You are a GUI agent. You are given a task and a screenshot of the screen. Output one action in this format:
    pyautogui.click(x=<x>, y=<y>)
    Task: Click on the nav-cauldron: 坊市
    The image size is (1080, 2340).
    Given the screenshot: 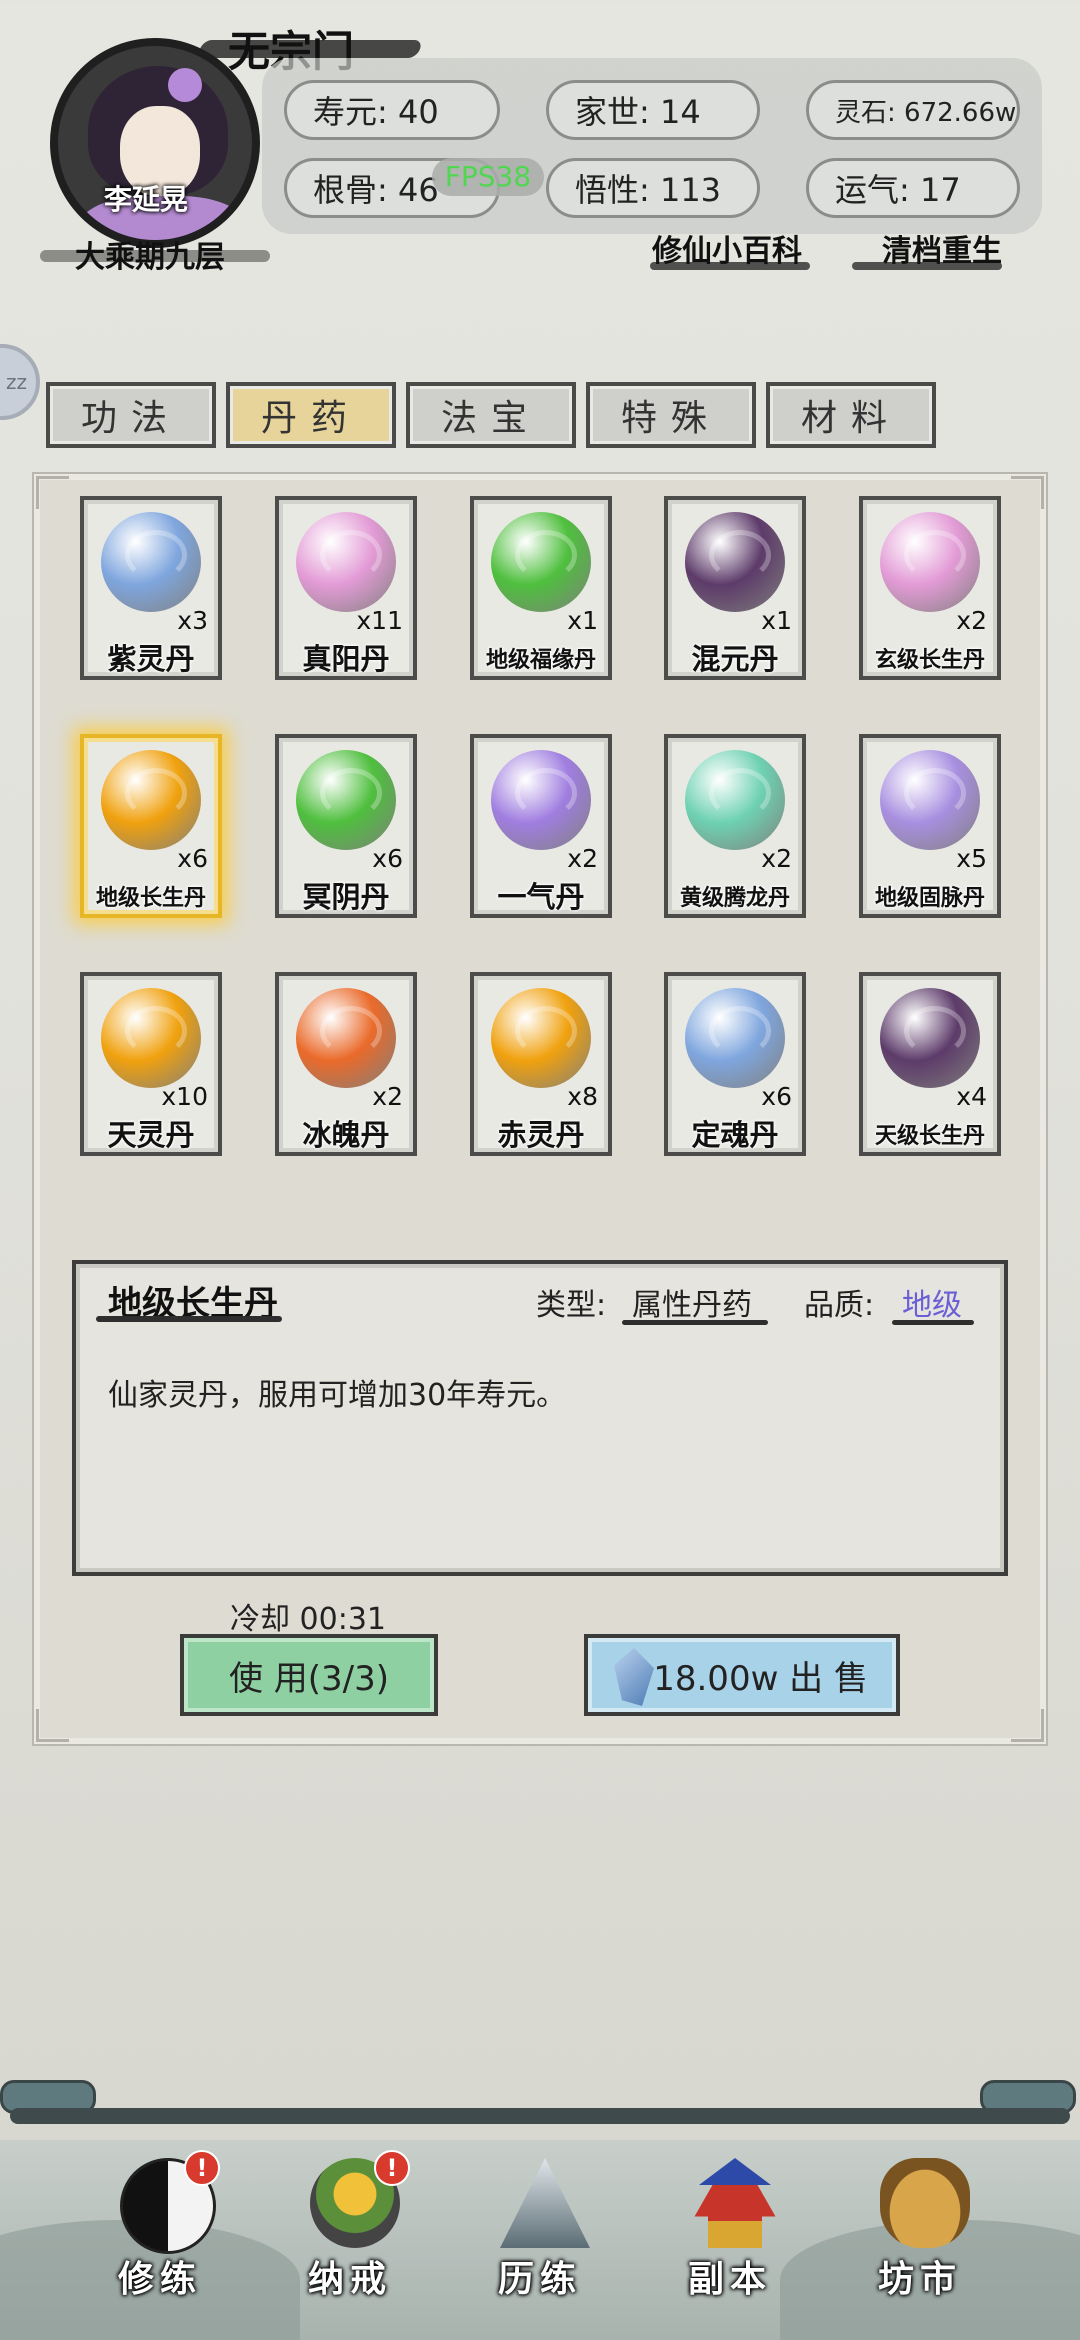 What is the action you would take?
    pyautogui.click(x=920, y=2240)
    